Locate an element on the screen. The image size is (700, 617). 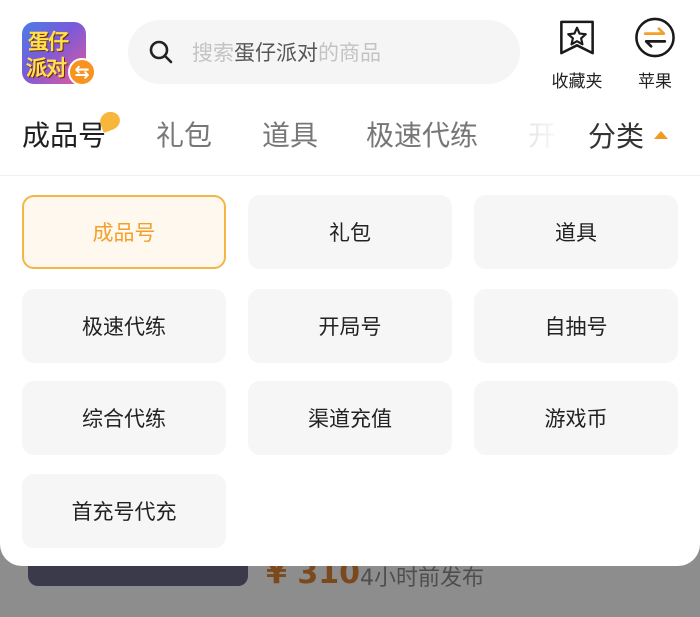
search-icon is located at coordinates (161, 52).